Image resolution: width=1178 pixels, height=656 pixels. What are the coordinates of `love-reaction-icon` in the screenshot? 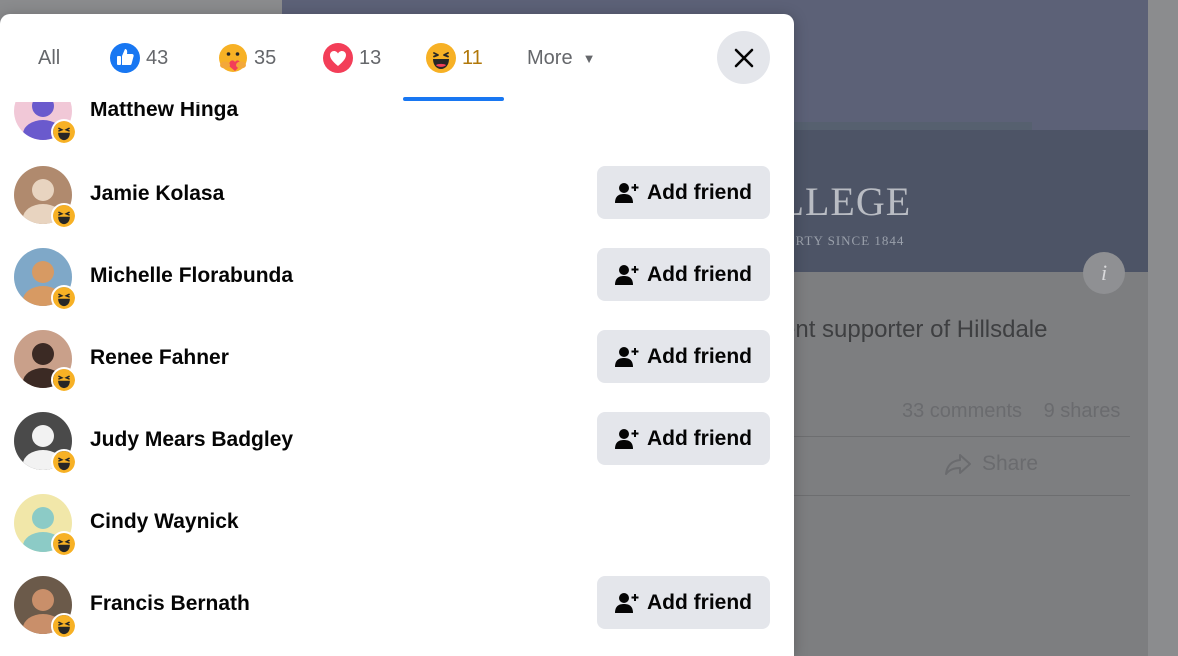 It's located at (338, 58).